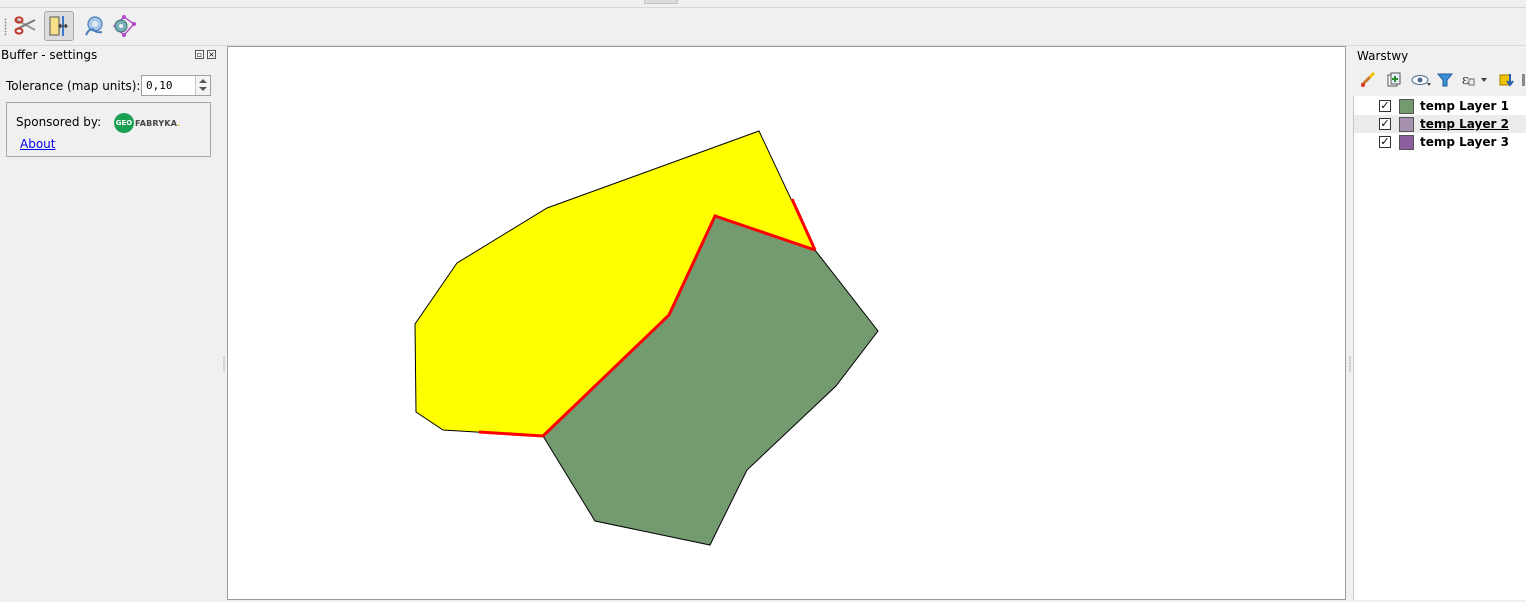 This screenshot has height=602, width=1526. I want to click on split-features-icon, so click(59, 26).